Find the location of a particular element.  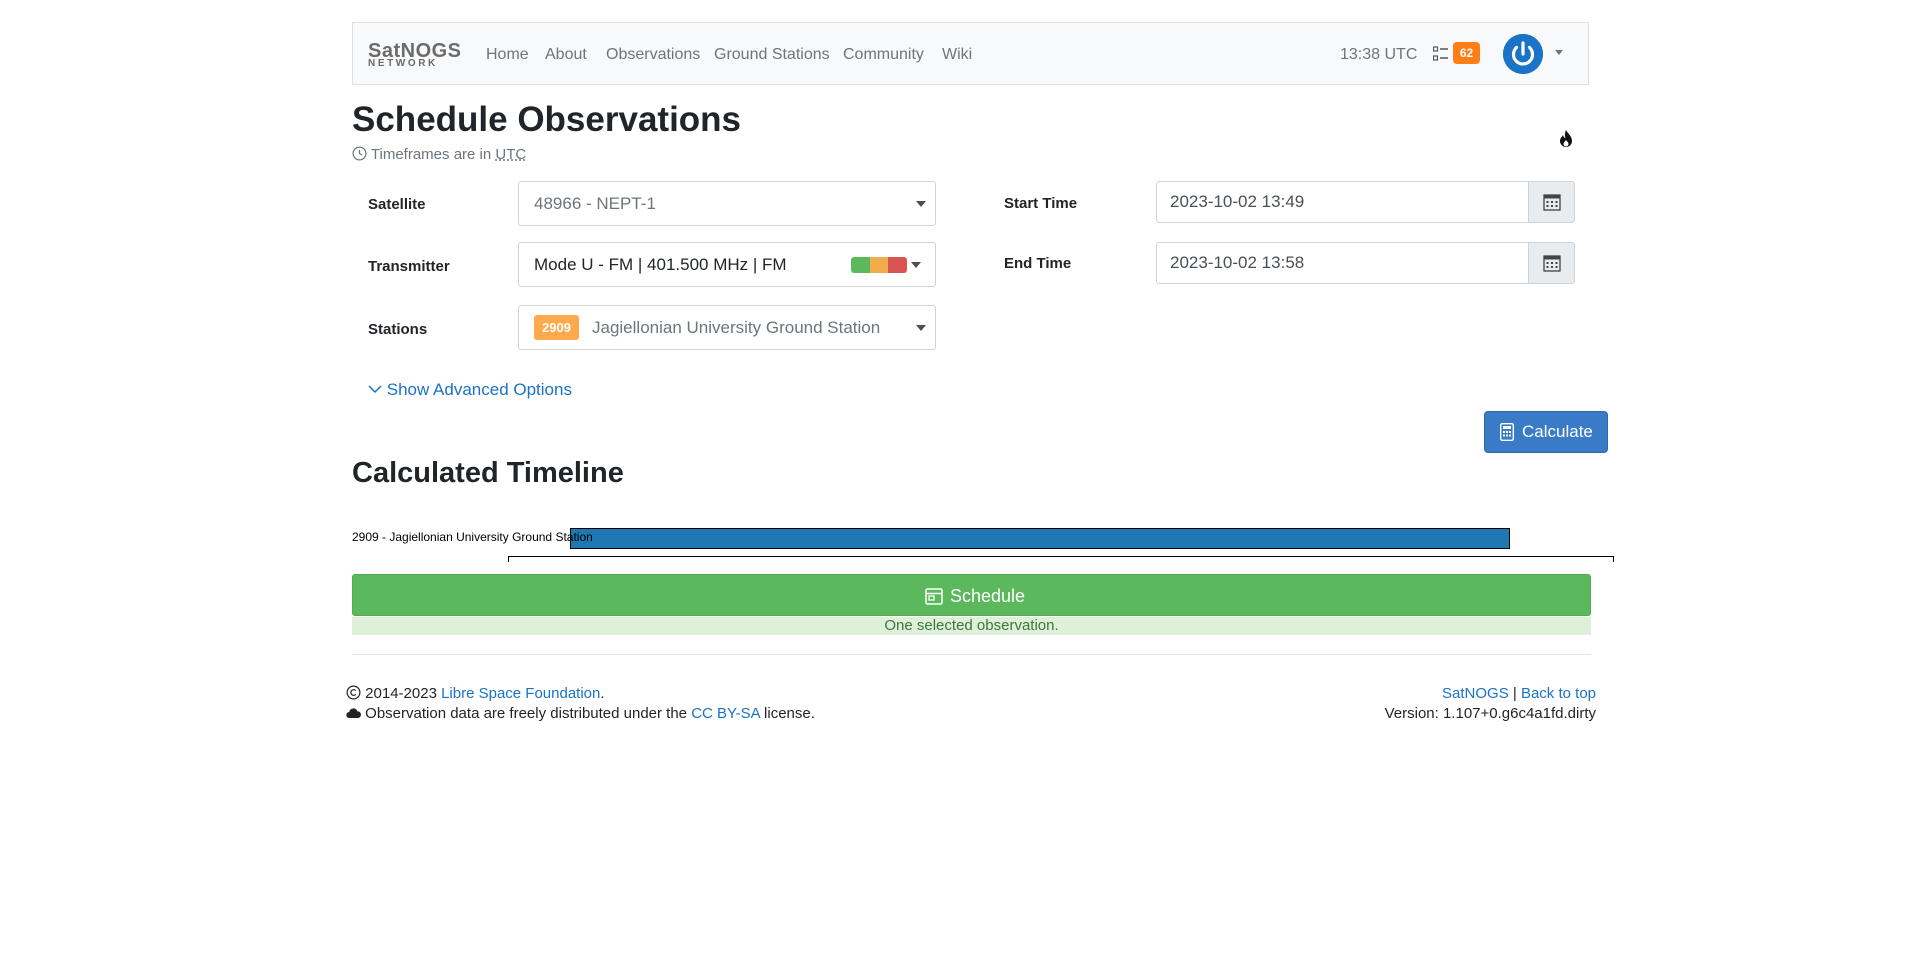

transmitter-label: Transmitter is located at coordinates (409, 266).